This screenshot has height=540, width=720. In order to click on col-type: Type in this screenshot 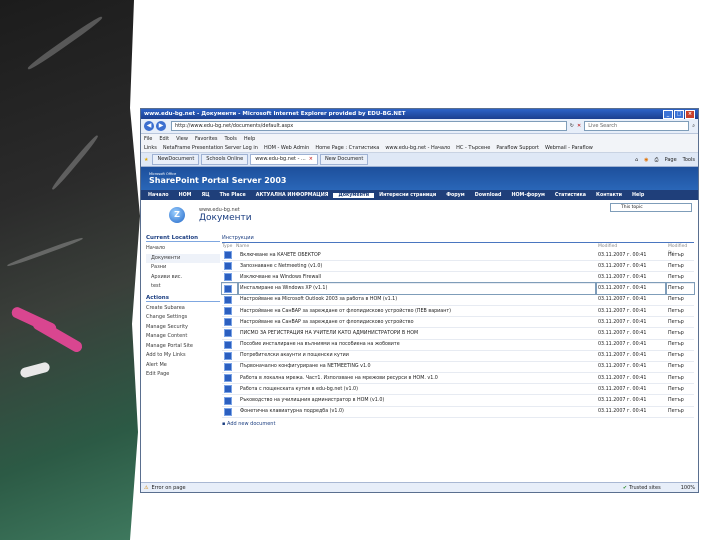, I will do `click(229, 246)`.